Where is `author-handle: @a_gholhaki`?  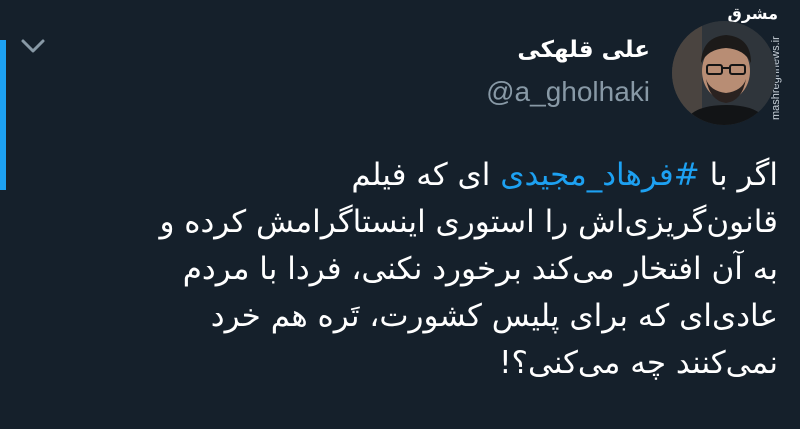
author-handle: @a_gholhaki is located at coordinates (568, 92).